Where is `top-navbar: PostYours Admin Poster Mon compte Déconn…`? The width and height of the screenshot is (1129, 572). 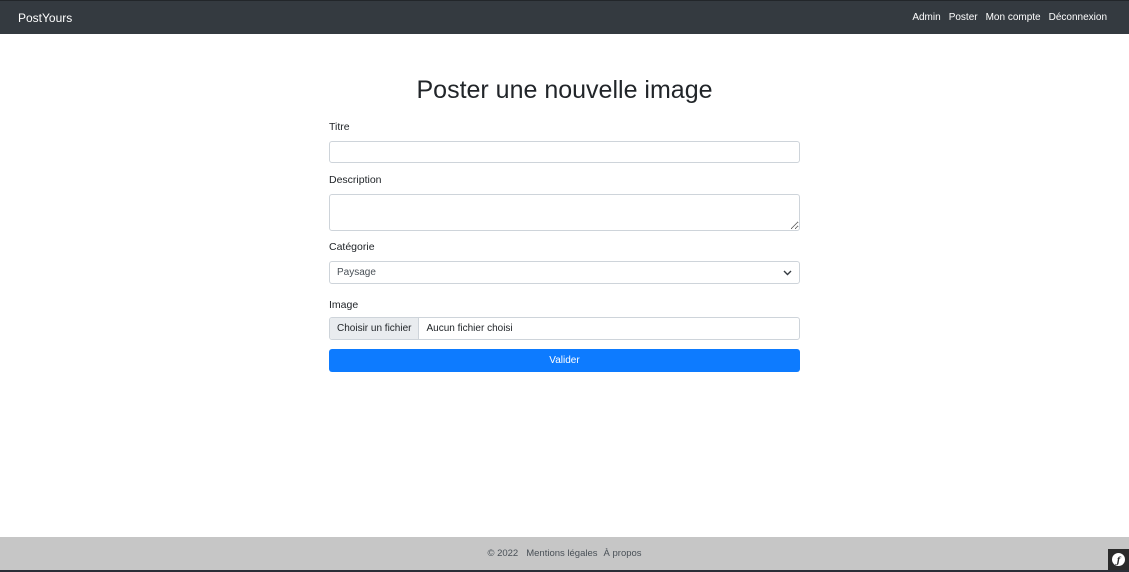 top-navbar: PostYours Admin Poster Mon compte Déconn… is located at coordinates (564, 17).